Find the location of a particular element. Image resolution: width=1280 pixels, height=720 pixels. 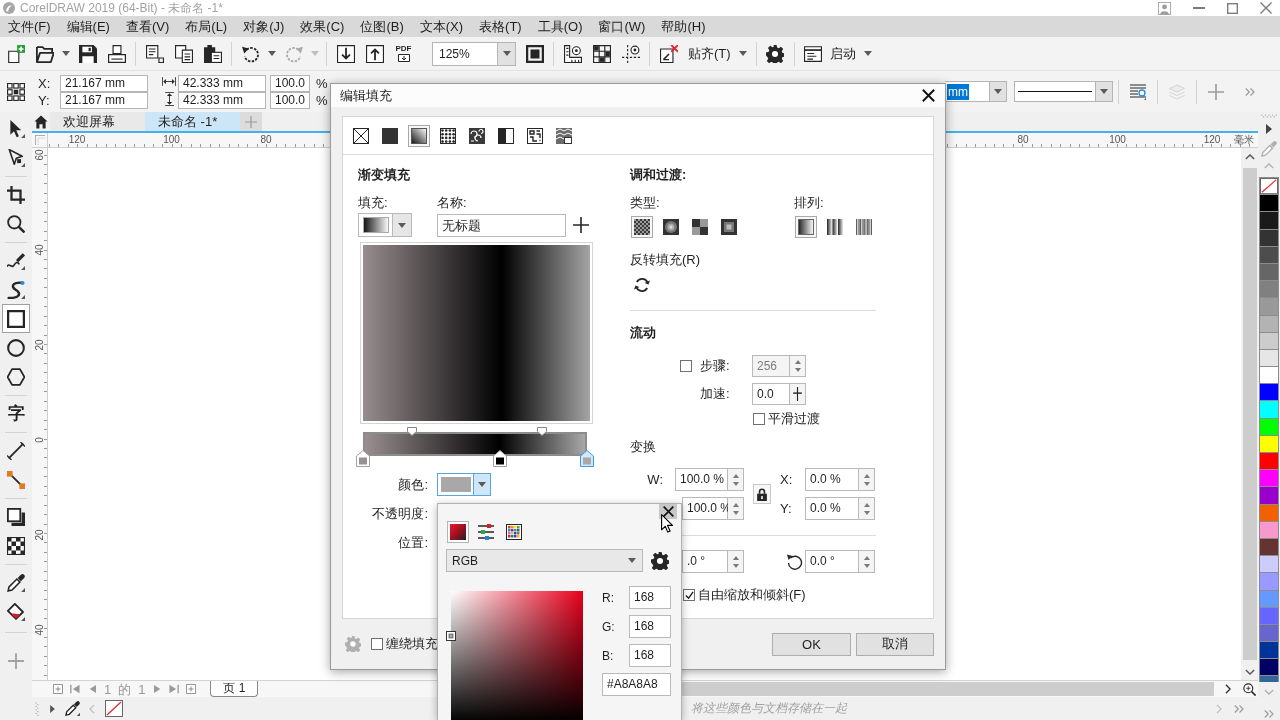

gradient-bar is located at coordinates (475, 444).